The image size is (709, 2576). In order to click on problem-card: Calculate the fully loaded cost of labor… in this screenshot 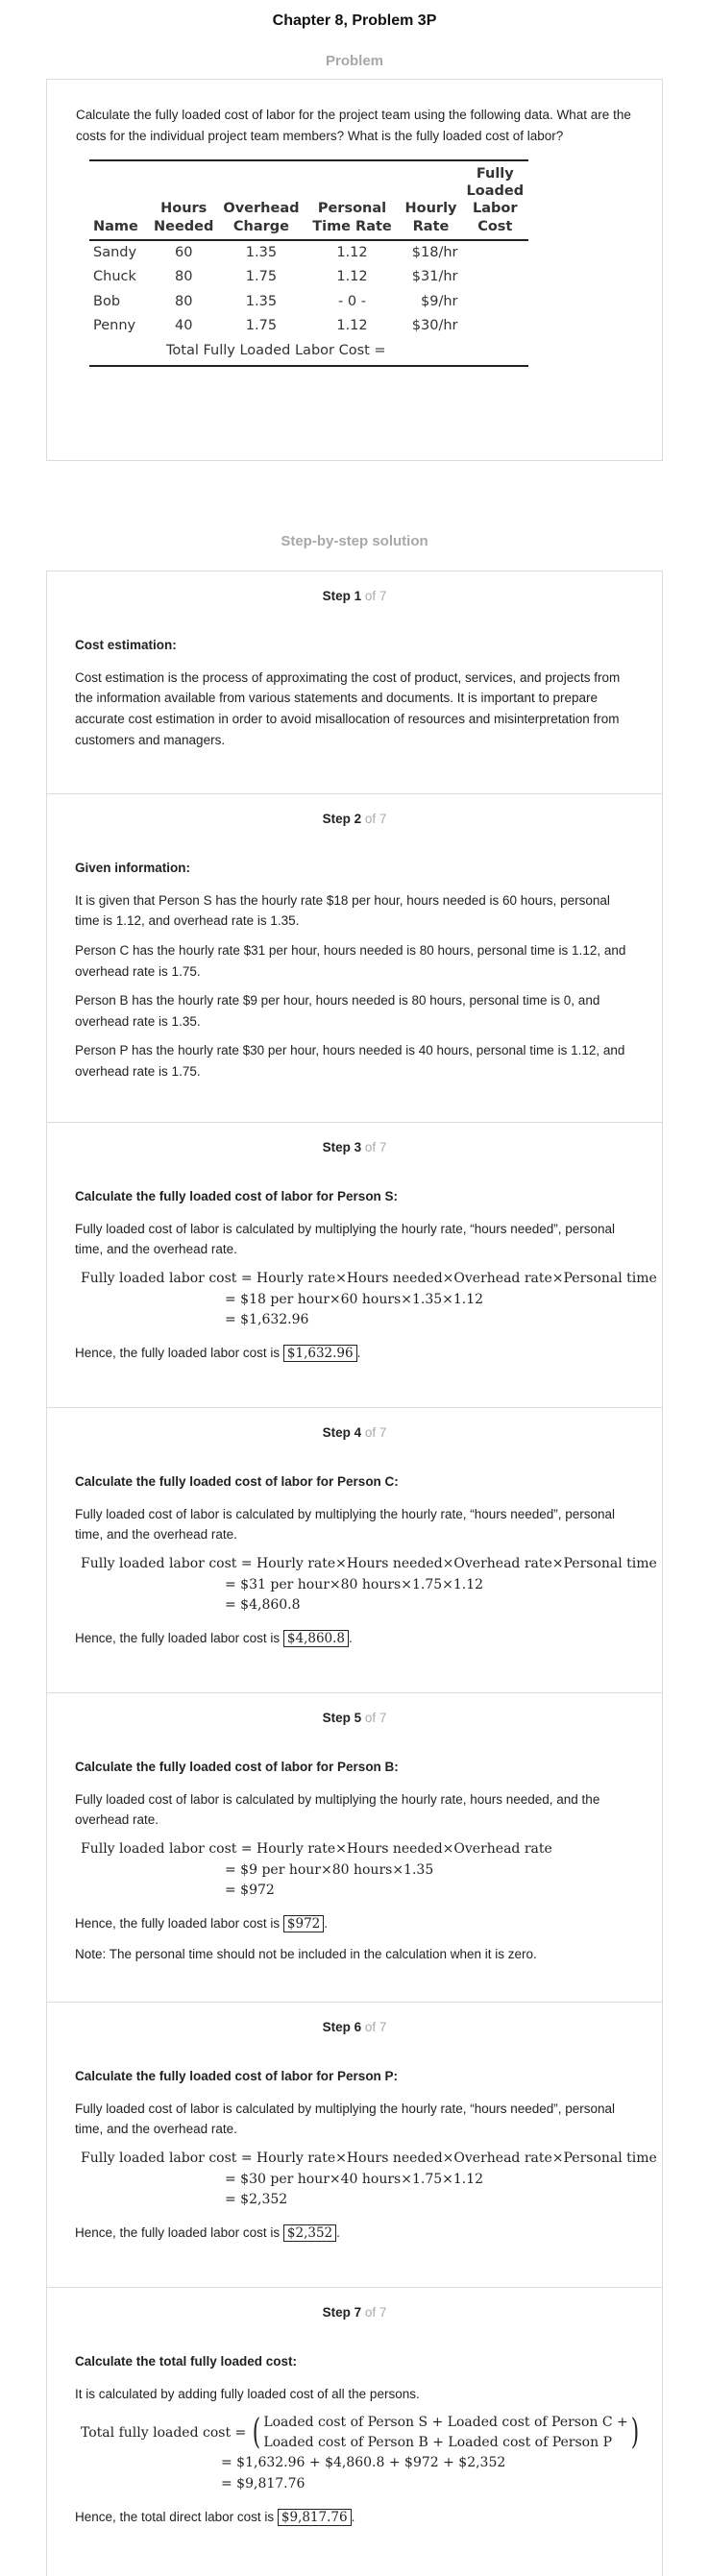, I will do `click(354, 270)`.